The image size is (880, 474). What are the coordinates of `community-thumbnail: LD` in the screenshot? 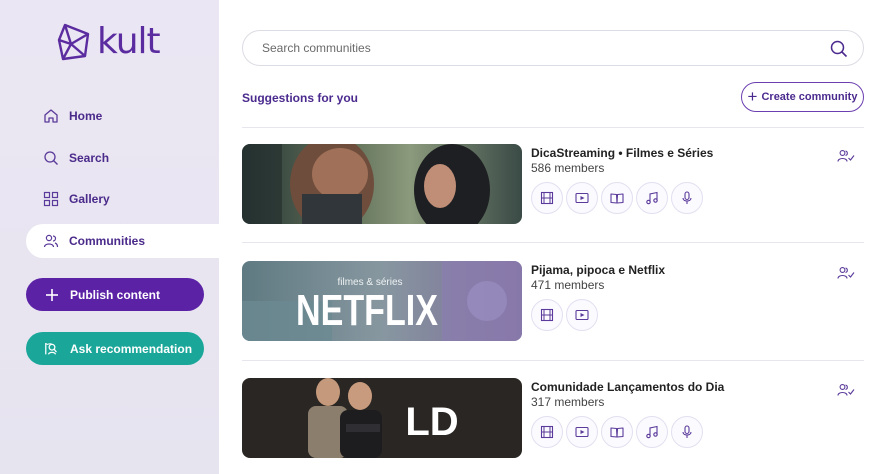 It's located at (382, 418).